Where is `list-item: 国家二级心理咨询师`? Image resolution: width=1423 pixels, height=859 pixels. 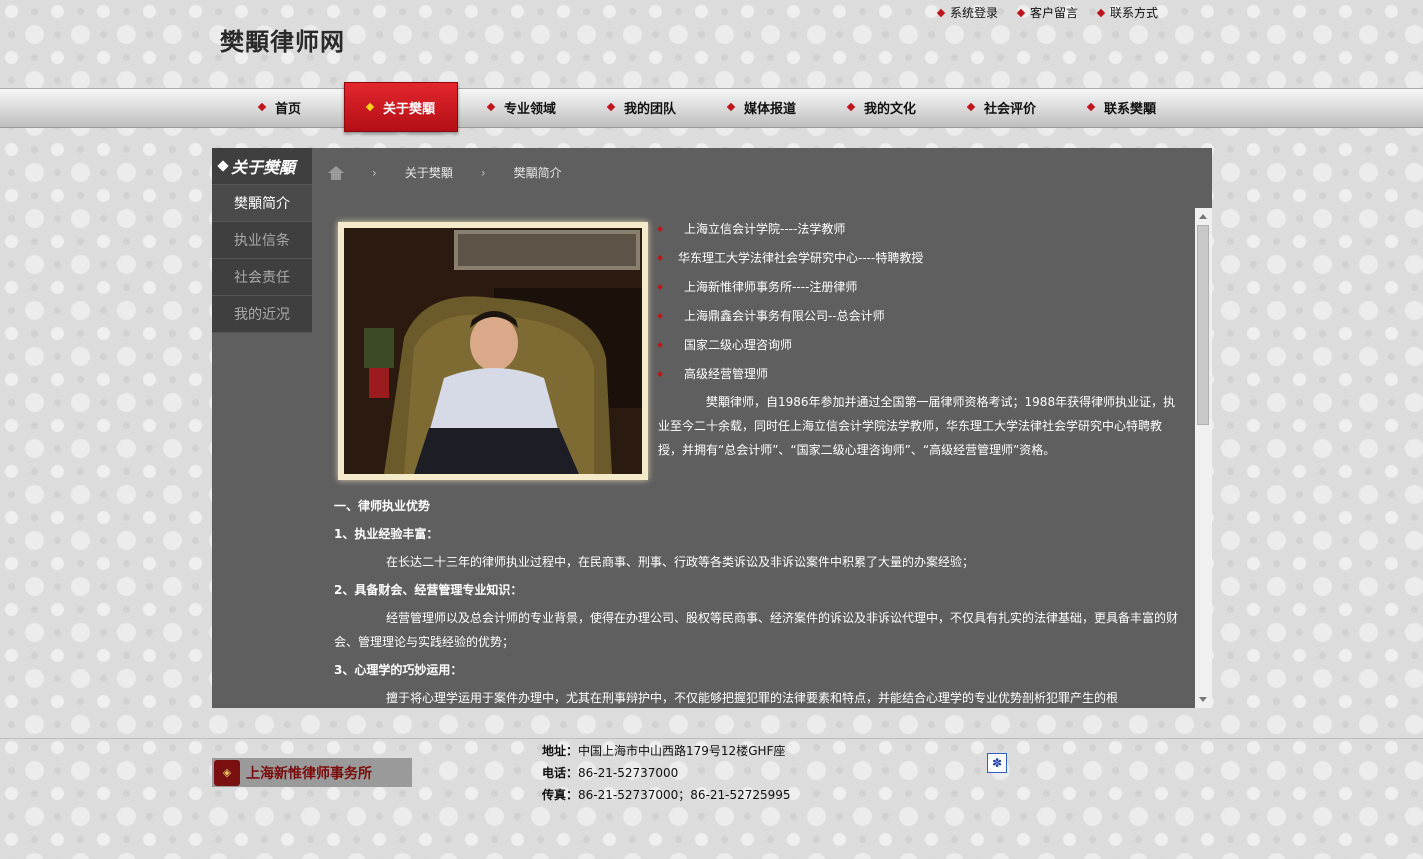
list-item: 国家二级心理咨询师 is located at coordinates (789, 344).